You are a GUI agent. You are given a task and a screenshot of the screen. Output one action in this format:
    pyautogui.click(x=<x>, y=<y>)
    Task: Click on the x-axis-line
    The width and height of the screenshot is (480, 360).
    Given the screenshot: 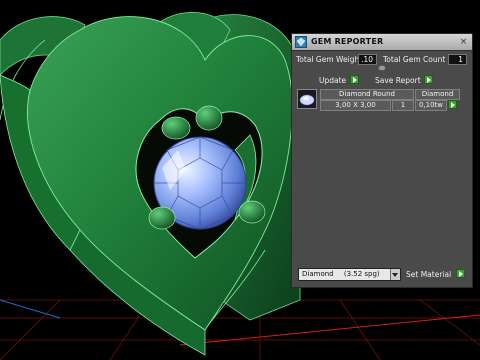 What is the action you would take?
    pyautogui.click(x=329, y=330)
    